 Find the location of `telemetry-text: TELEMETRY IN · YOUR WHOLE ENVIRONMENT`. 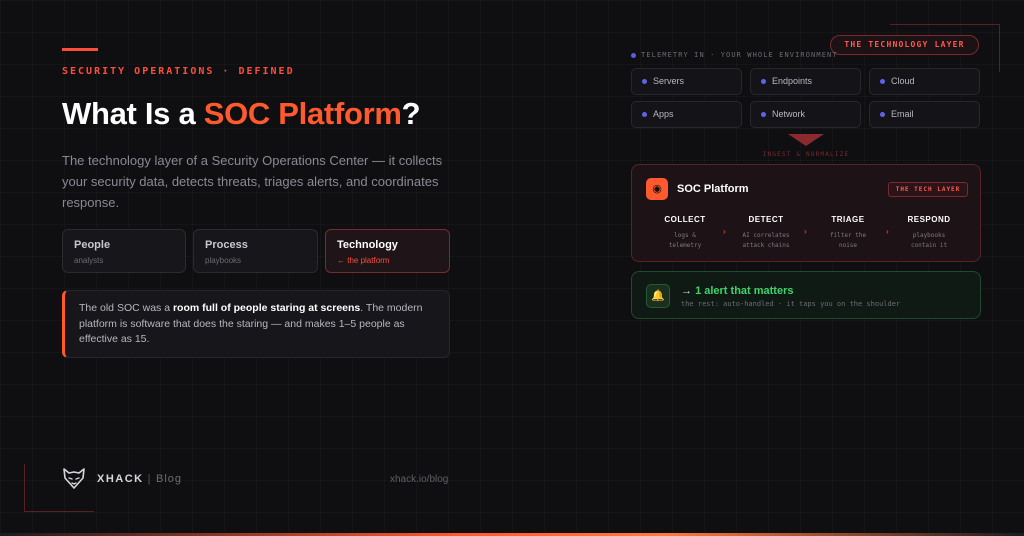

telemetry-text: TELEMETRY IN · YOUR WHOLE ENVIRONMENT is located at coordinates (739, 55).